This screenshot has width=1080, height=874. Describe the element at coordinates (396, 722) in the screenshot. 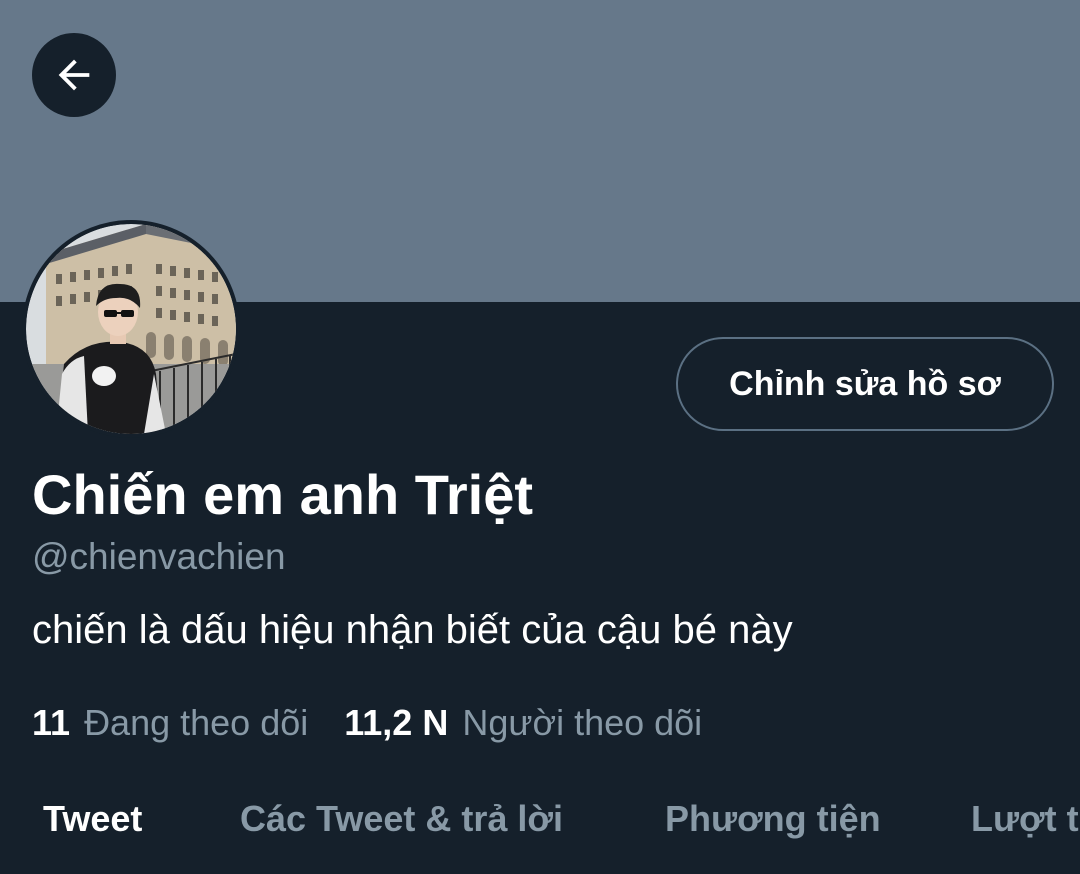

I see `followers-count: 11,2 N` at that location.